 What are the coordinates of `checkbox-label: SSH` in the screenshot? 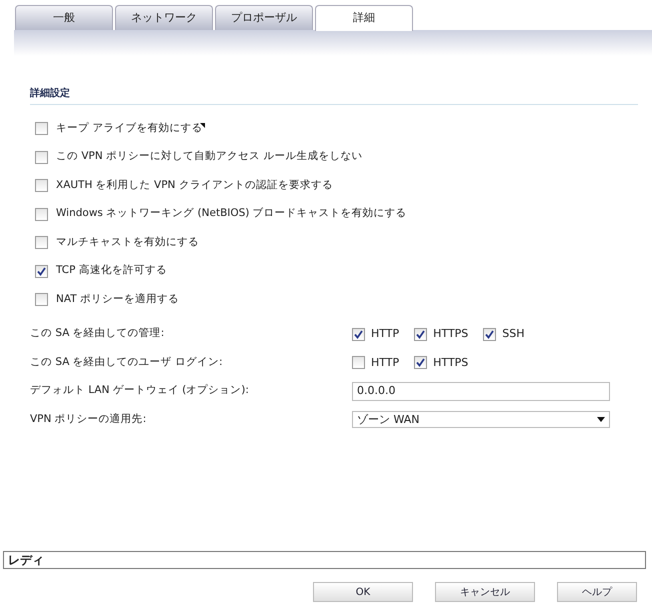 It's located at (513, 334).